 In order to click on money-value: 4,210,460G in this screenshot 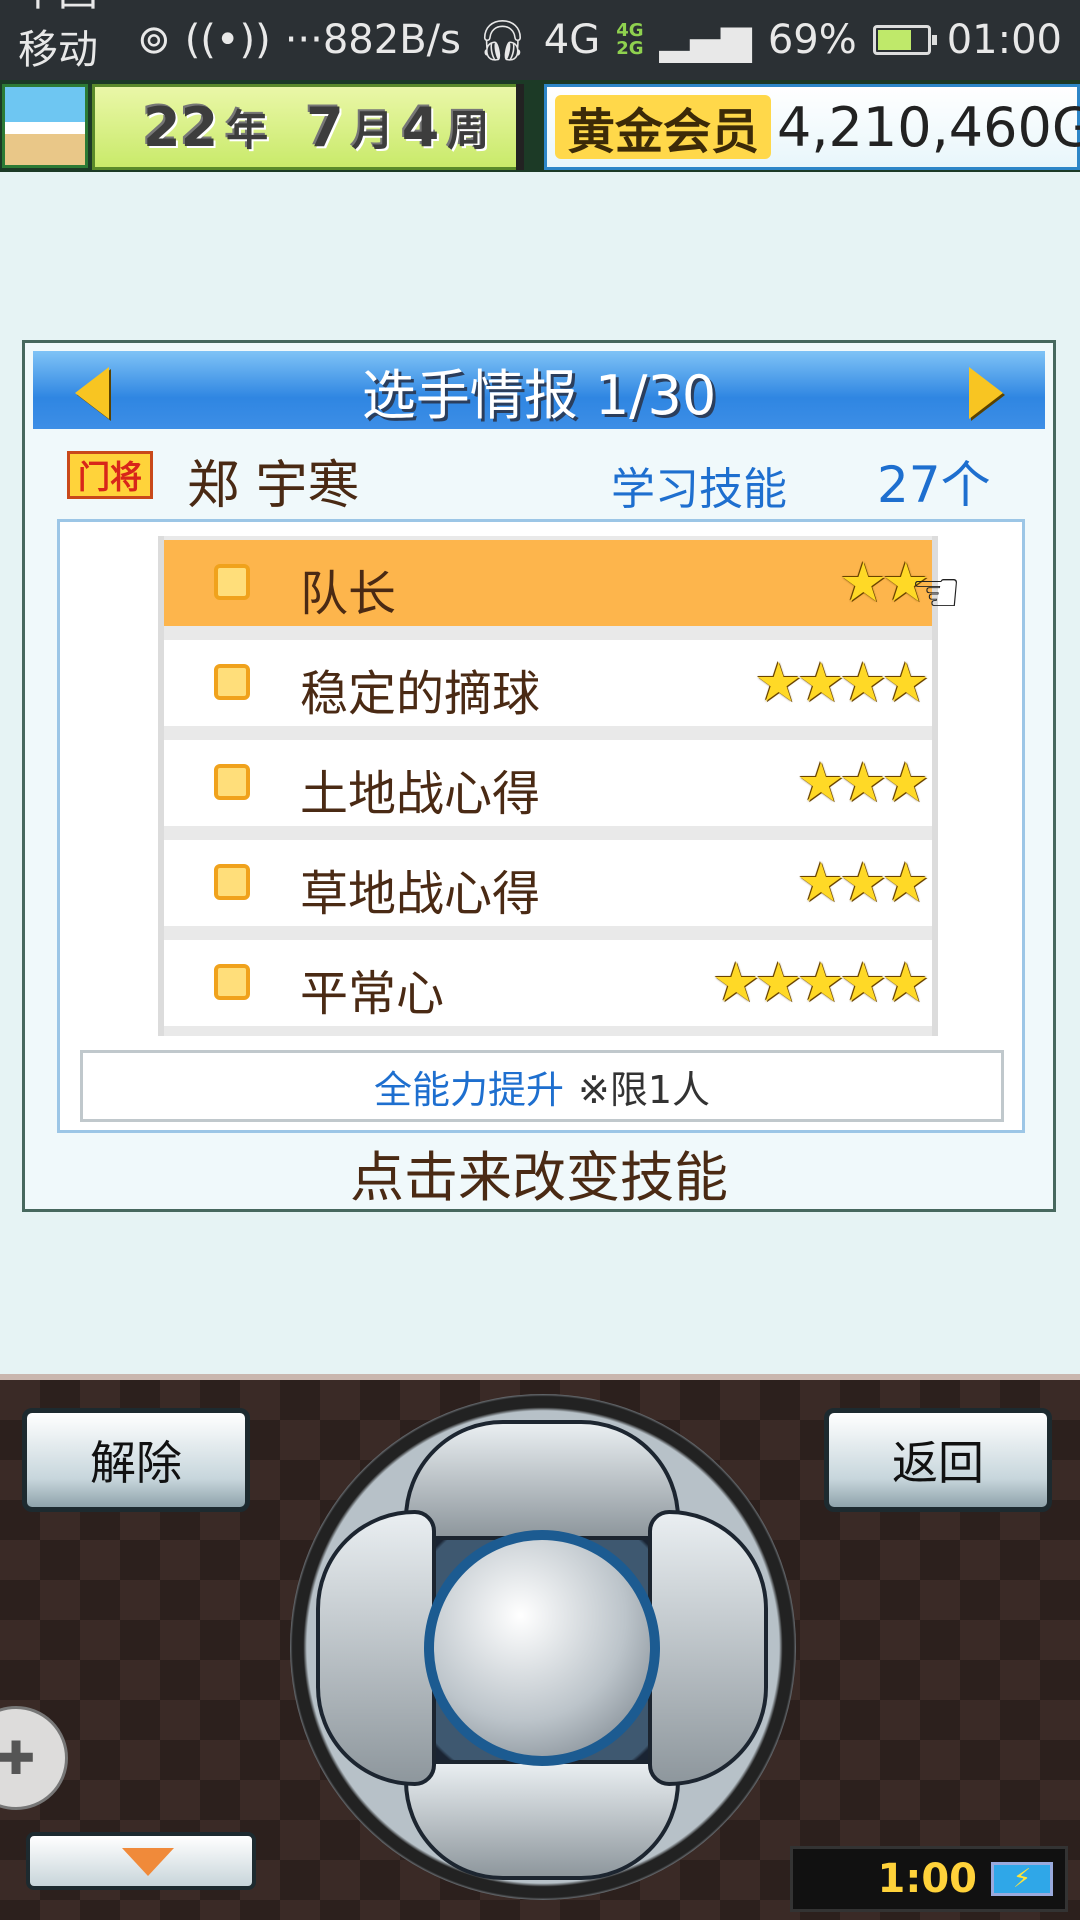, I will do `click(928, 127)`.